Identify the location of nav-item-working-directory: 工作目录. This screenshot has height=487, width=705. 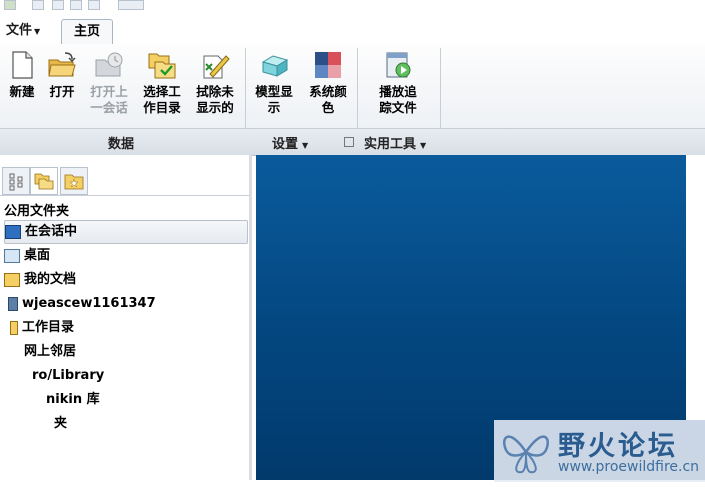
(125, 328).